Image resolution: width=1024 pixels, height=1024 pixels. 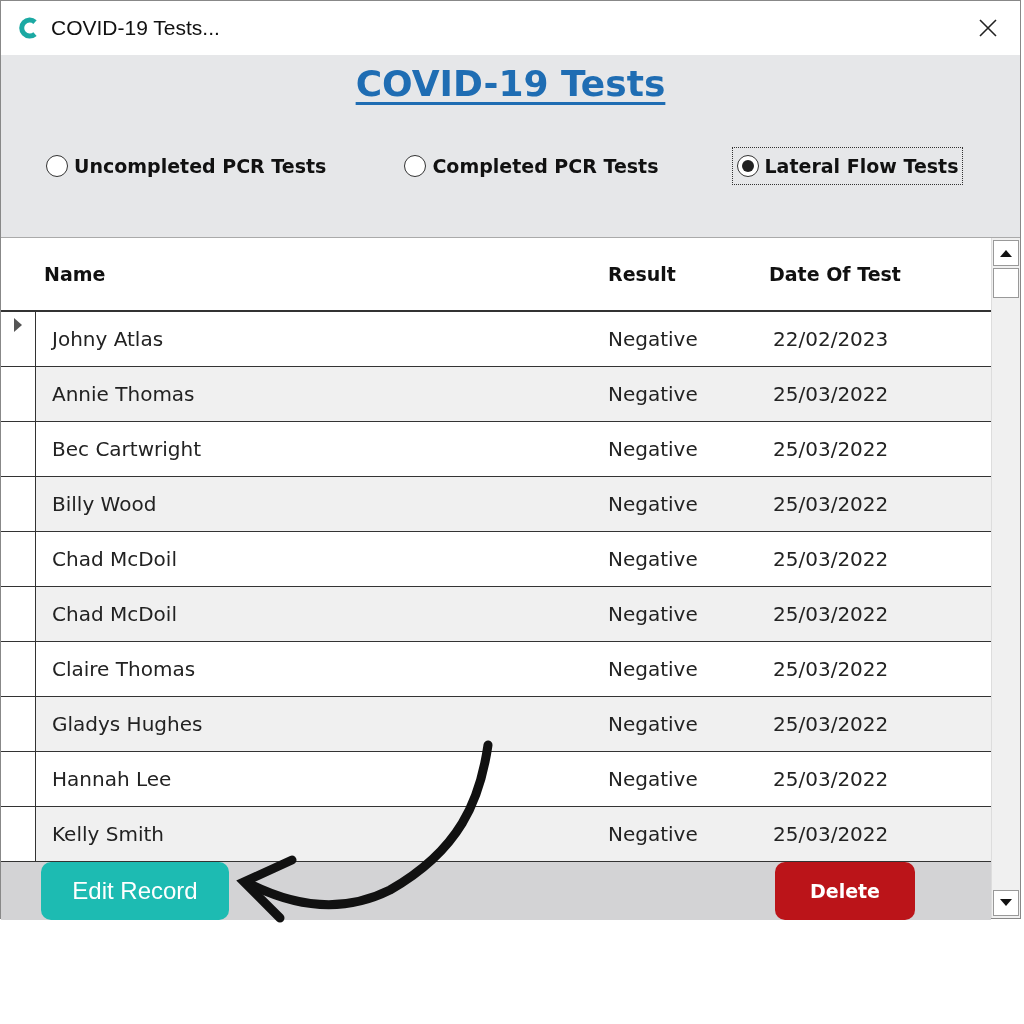 What do you see at coordinates (510, 84) in the screenshot?
I see `page-heading: COVID-19 Tests` at bounding box center [510, 84].